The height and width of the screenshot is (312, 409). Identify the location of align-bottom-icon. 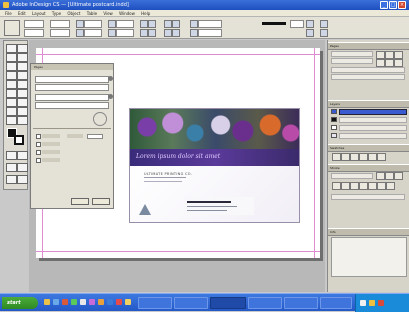
(398, 63).